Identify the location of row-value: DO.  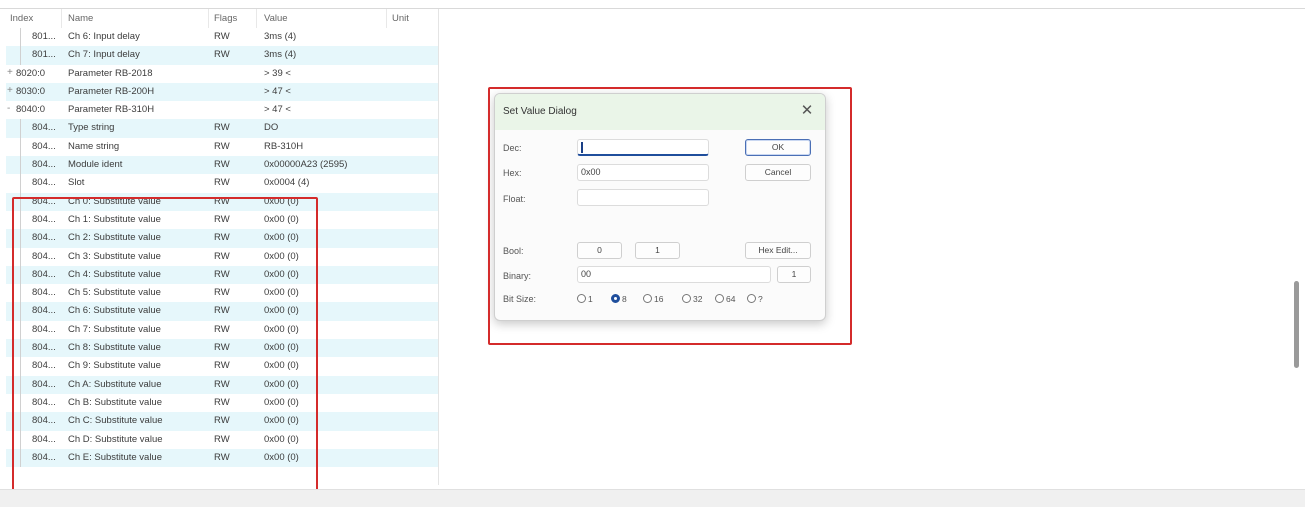
(271, 128).